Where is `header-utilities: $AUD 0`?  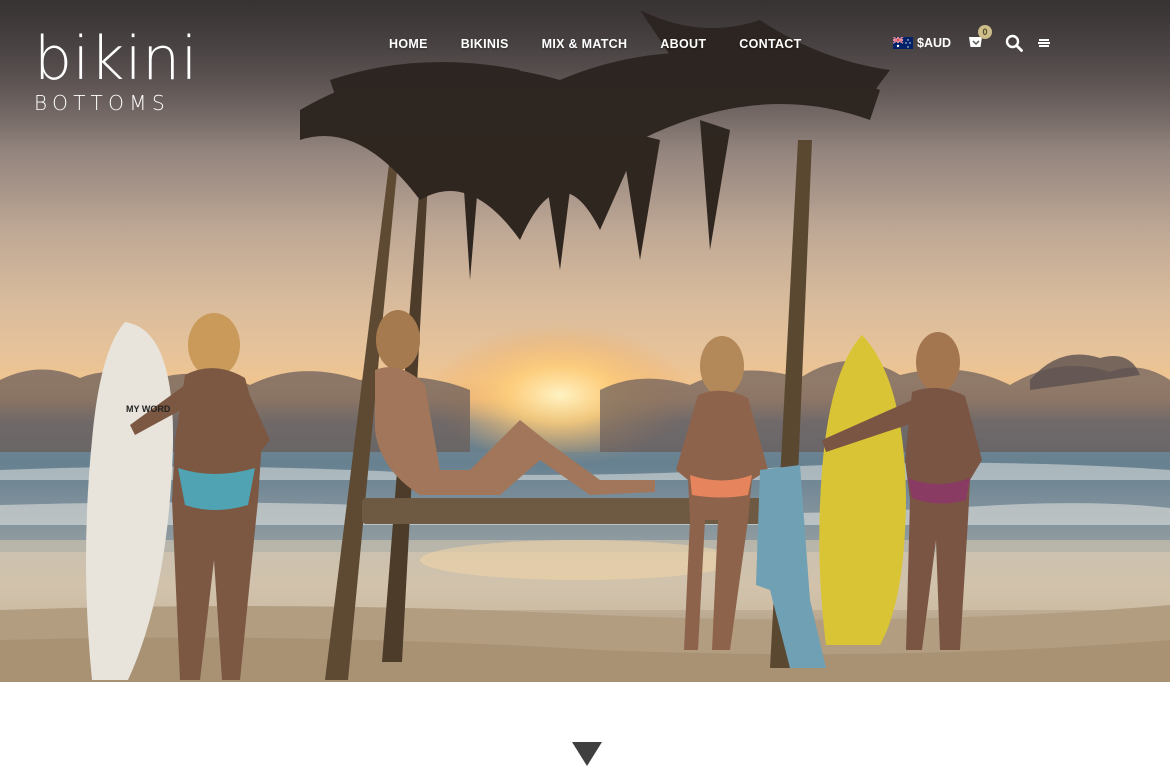 header-utilities: $AUD 0 is located at coordinates (972, 39).